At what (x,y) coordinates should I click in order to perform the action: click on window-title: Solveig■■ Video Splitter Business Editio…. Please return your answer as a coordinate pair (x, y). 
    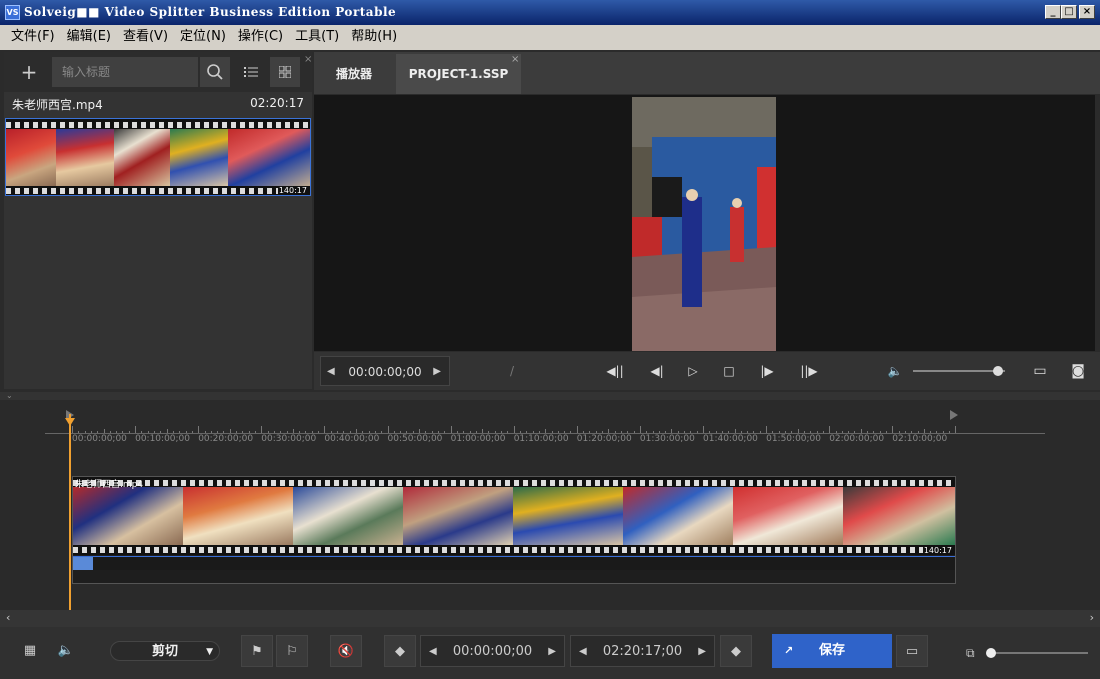
    Looking at the image, I should click on (210, 12).